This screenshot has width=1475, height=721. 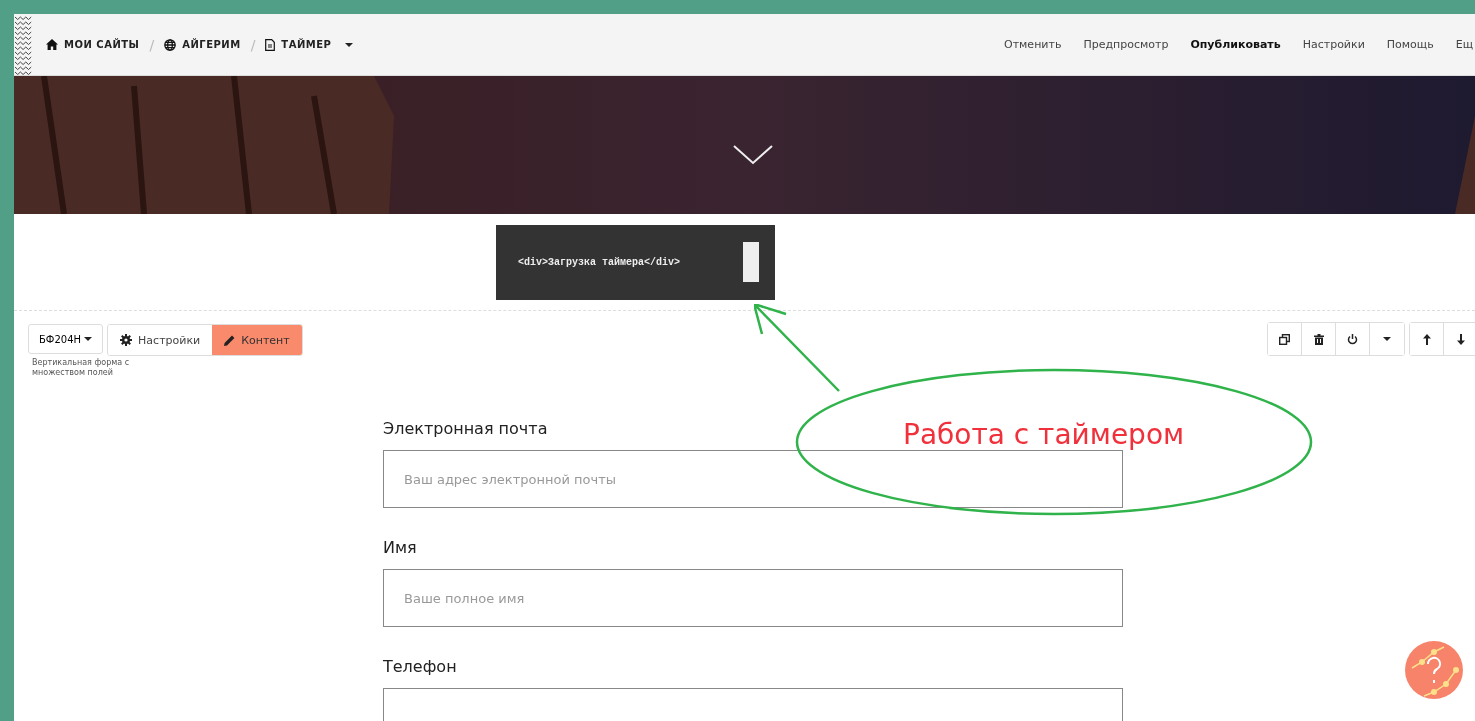 What do you see at coordinates (170, 44) in the screenshot?
I see `globe-icon` at bounding box center [170, 44].